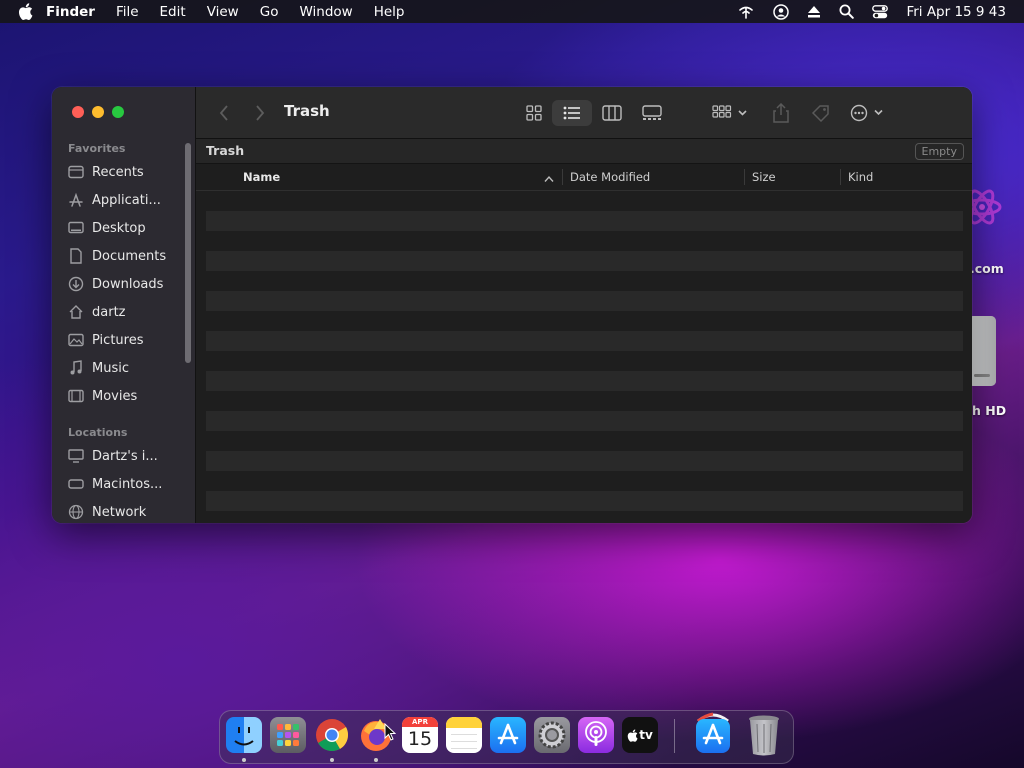 Image resolution: width=1024 pixels, height=768 pixels. Describe the element at coordinates (127, 12) in the screenshot. I see `menu-file: File` at that location.